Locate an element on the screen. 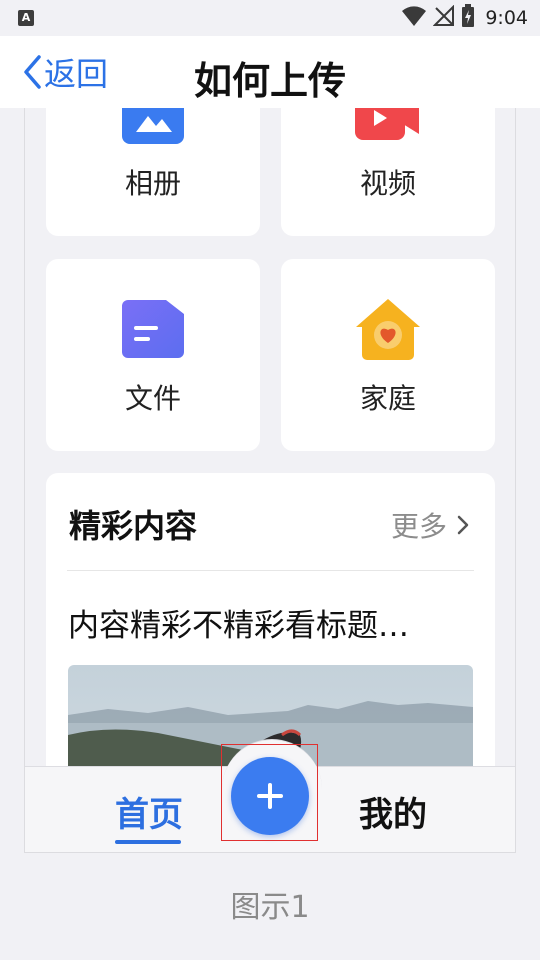 The width and height of the screenshot is (540, 960). tile-album: 相册 is located at coordinates (153, 172).